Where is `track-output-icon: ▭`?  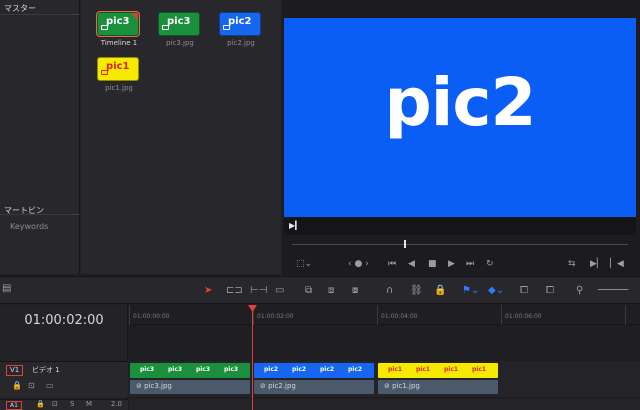
track-output-icon: ▭ is located at coordinates (50, 385).